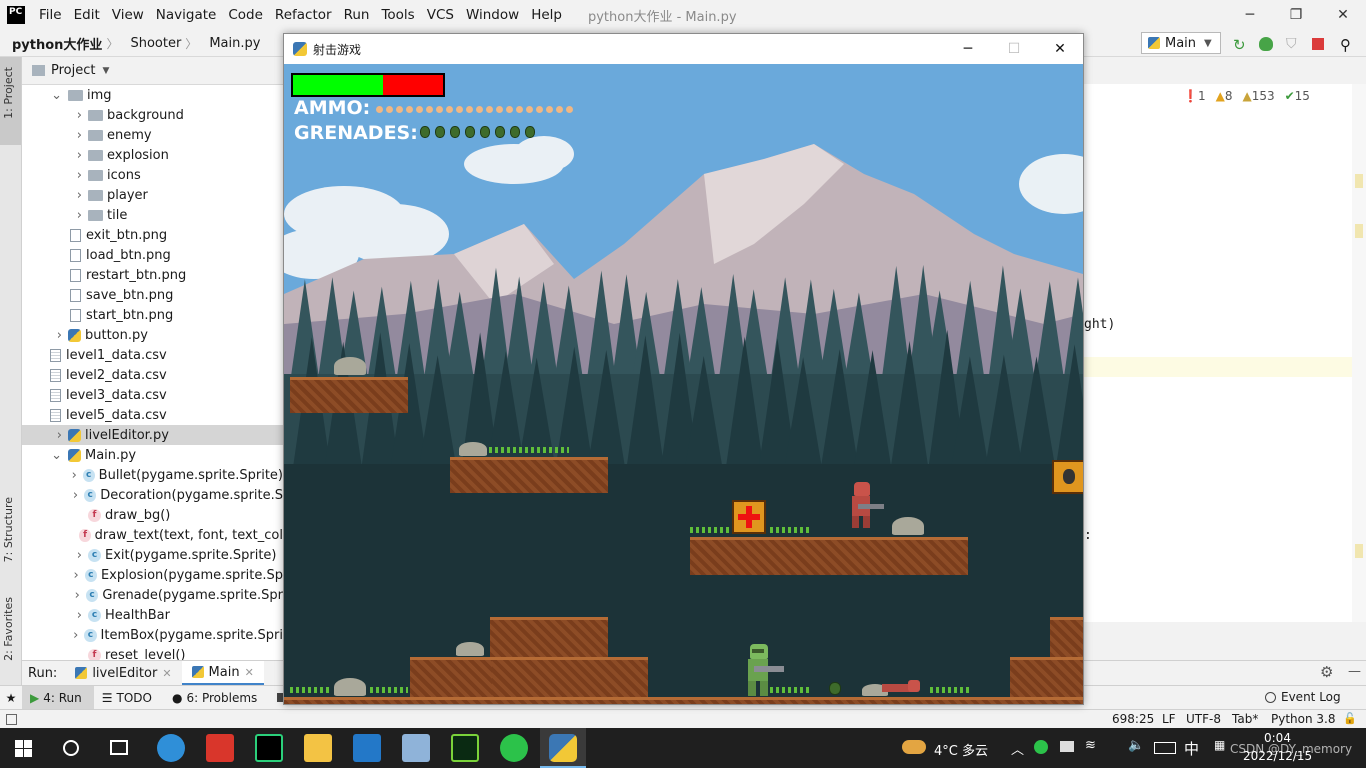 The image size is (1366, 768). What do you see at coordinates (1350, 718) in the screenshot?
I see `lock-icon: 🔓` at bounding box center [1350, 718].